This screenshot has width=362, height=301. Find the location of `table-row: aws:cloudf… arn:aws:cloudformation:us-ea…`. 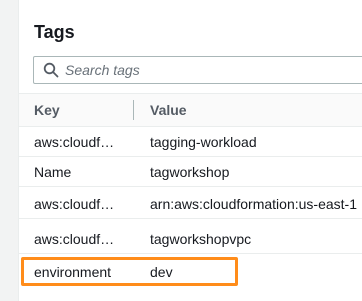

table-row: aws:cloudf… arn:aws:cloudformation:us-ea… is located at coordinates (190, 204).